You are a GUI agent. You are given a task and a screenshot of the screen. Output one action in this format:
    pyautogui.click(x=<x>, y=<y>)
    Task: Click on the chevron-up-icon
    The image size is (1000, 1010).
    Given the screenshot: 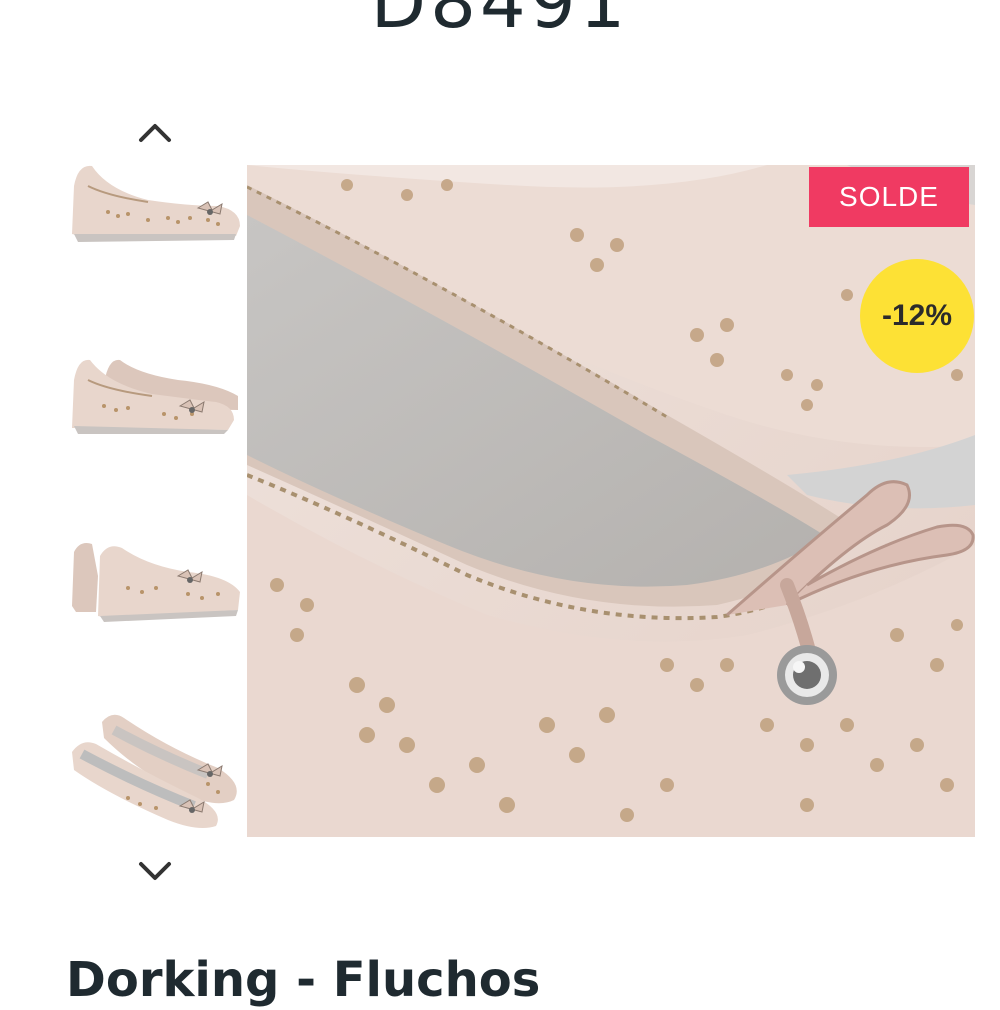 What is the action you would take?
    pyautogui.click(x=155, y=133)
    